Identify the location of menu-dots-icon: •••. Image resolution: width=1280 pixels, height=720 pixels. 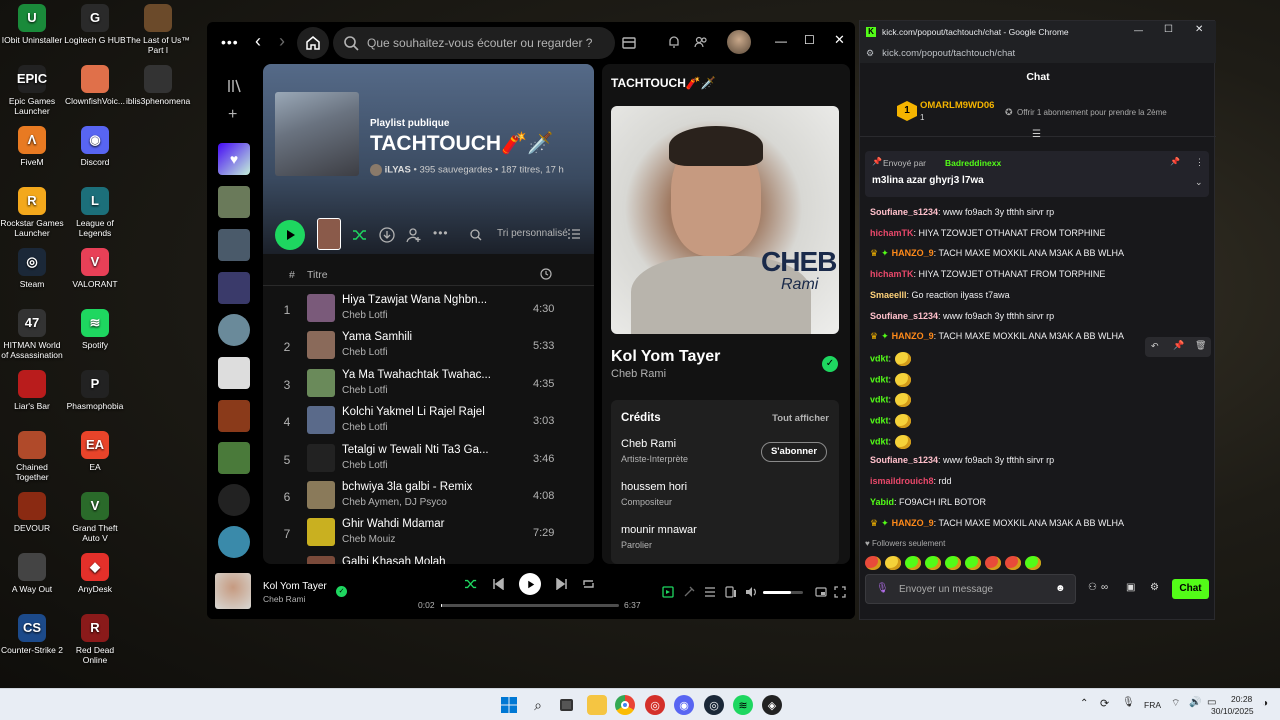
(230, 42).